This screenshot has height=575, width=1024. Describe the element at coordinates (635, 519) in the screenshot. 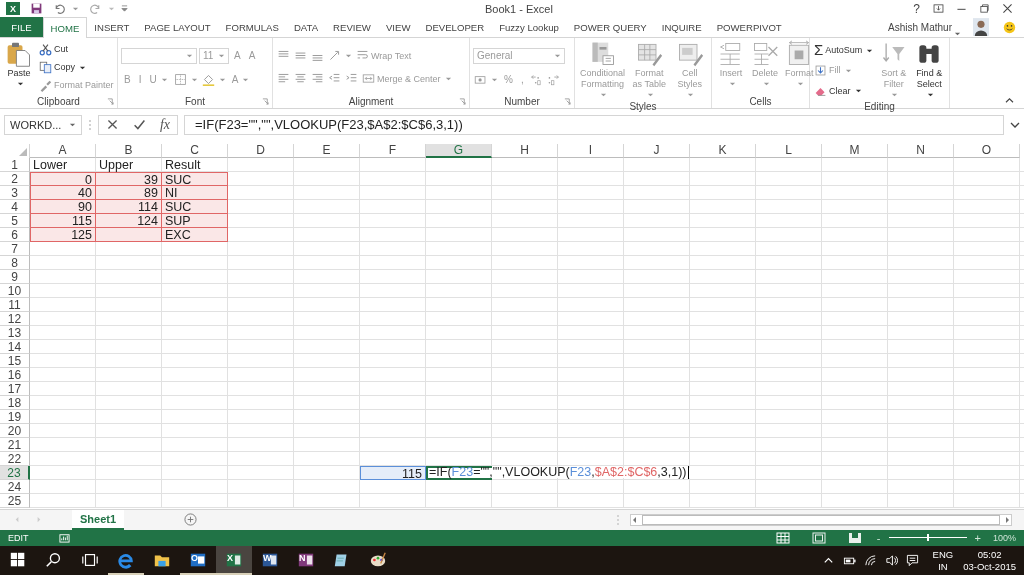

I see `scroll-left-icon` at that location.